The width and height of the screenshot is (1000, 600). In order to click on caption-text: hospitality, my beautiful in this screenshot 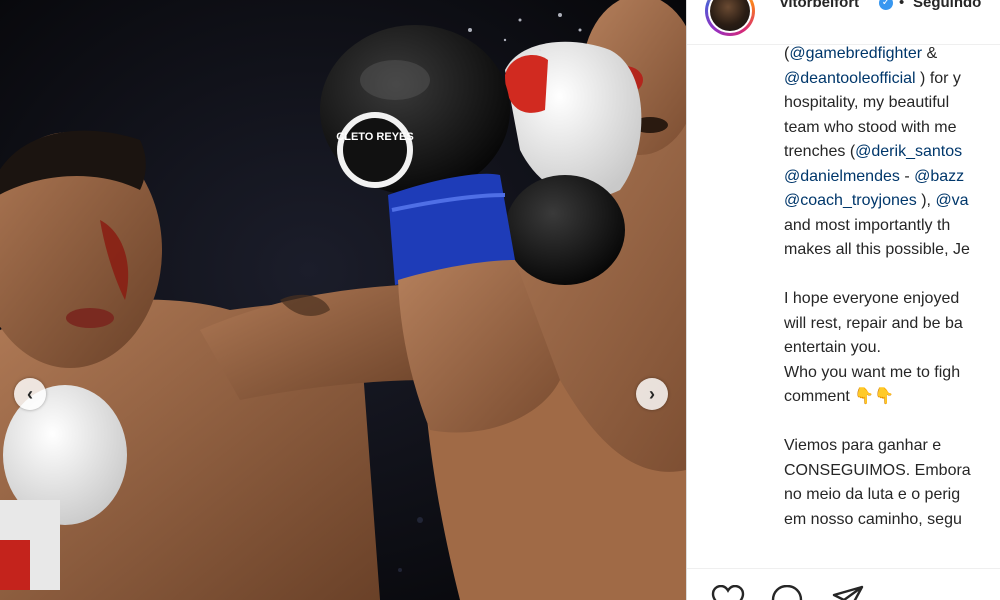, I will do `click(867, 102)`.